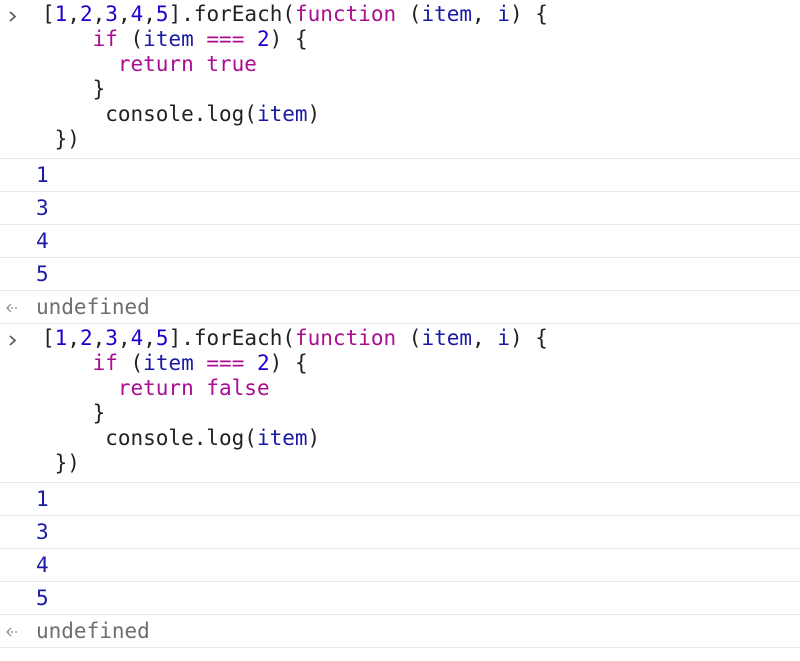  I want to click on code-token: ===, so click(225, 39).